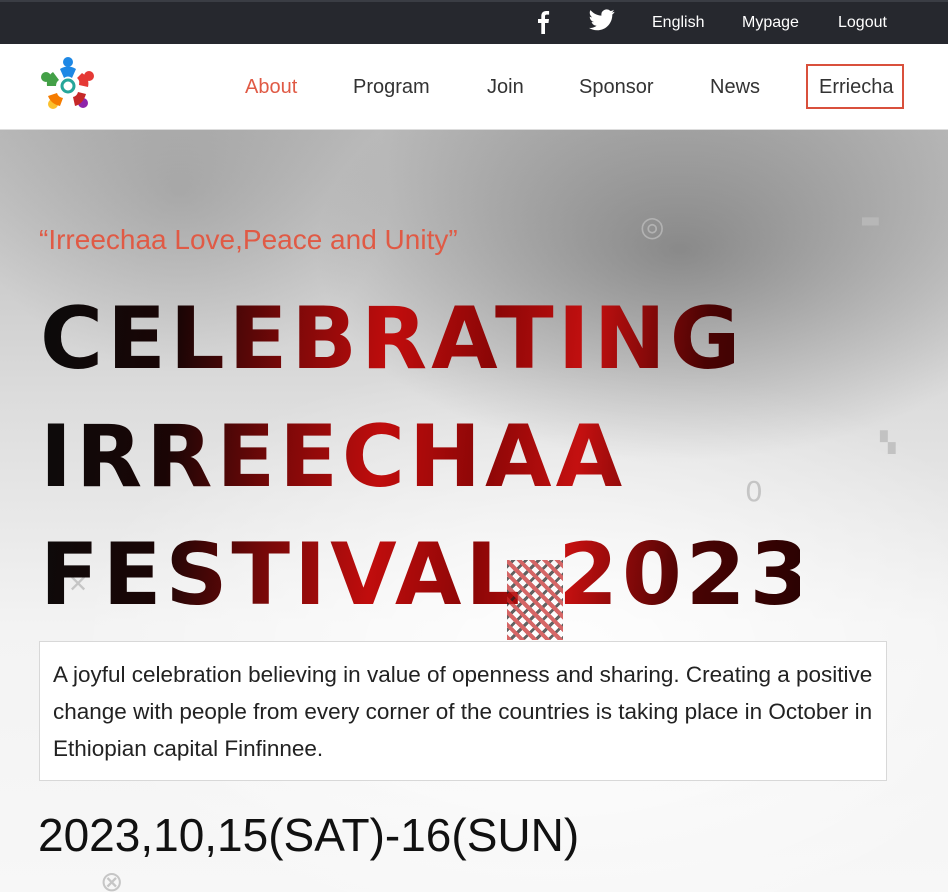 This screenshot has height=892, width=948. What do you see at coordinates (535, 600) in the screenshot?
I see `pattern-decoration` at bounding box center [535, 600].